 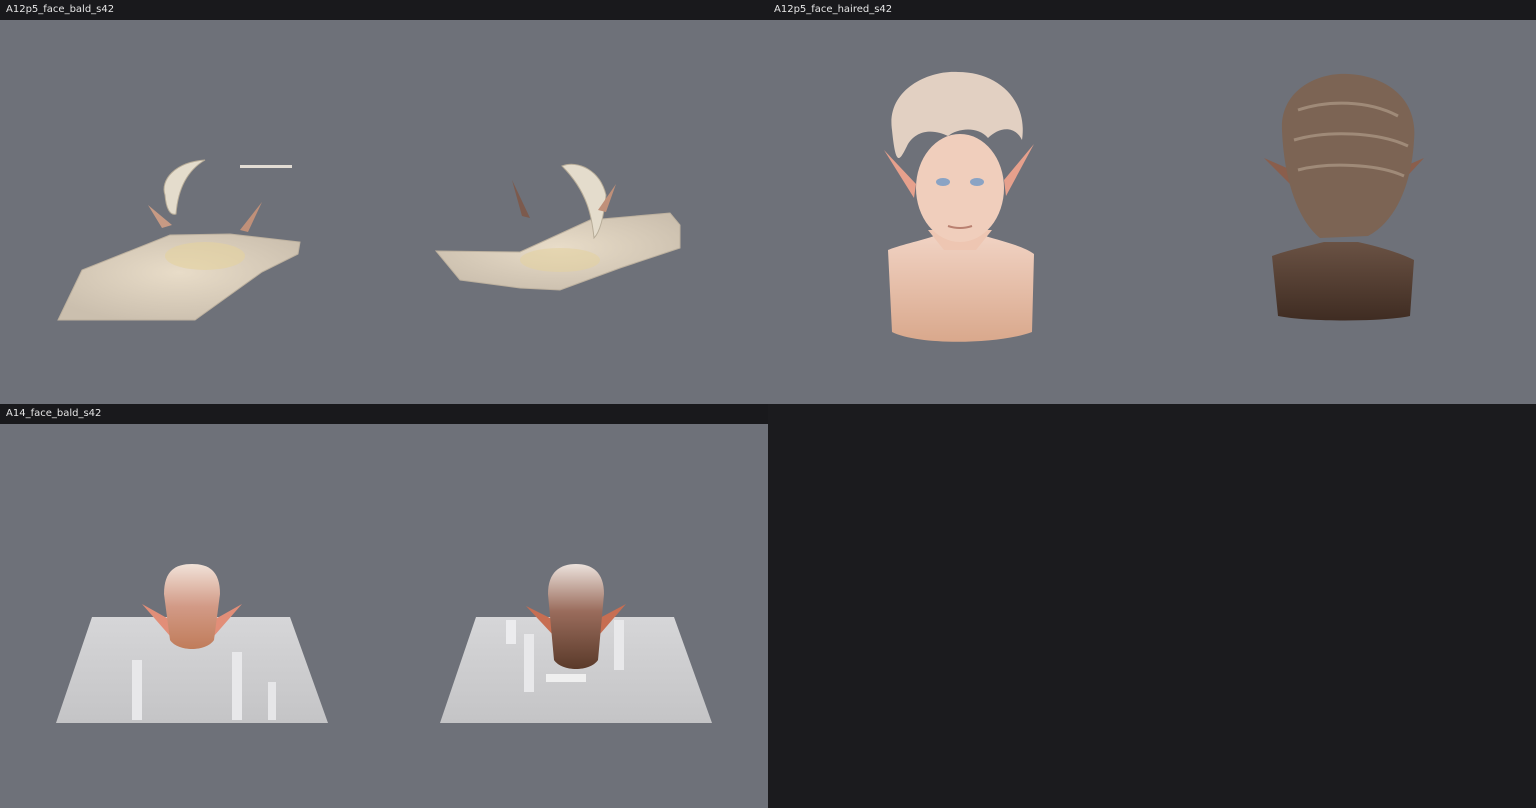 I want to click on haired-bust-back-view, so click(x=1344, y=197).